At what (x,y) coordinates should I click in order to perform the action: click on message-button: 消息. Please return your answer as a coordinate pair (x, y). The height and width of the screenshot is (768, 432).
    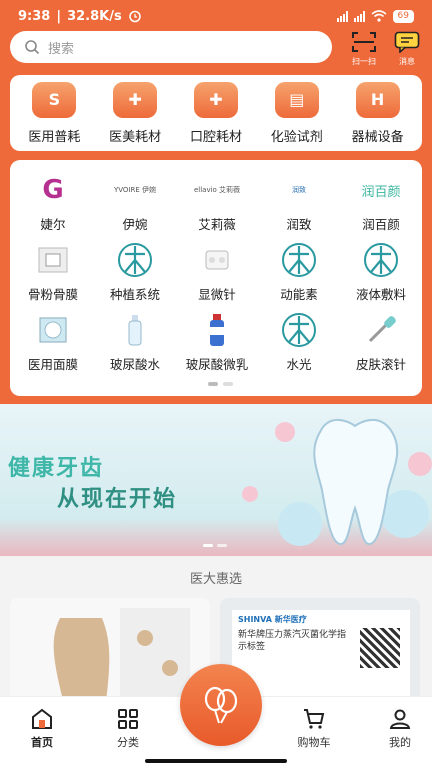
    Looking at the image, I should click on (407, 49).